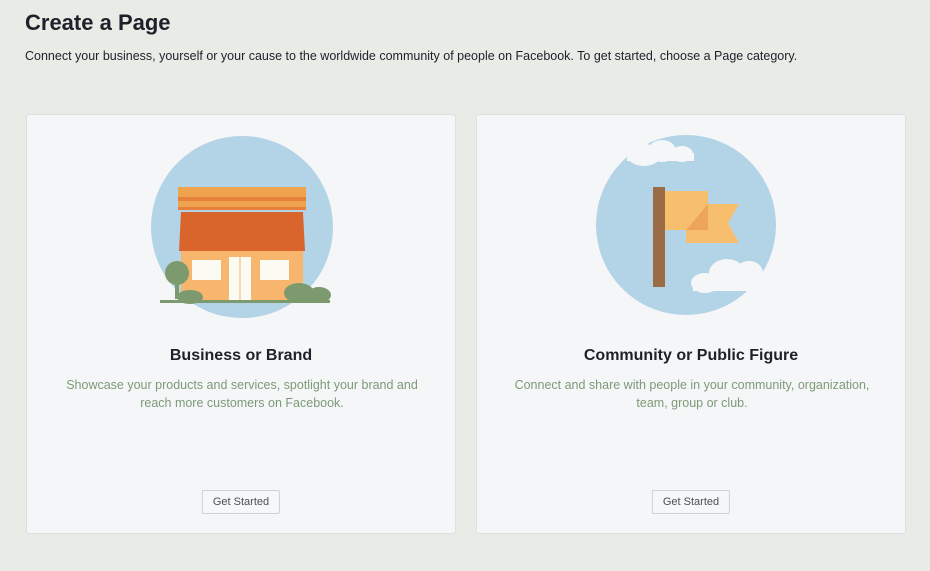  I want to click on flag-icon, so click(686, 225).